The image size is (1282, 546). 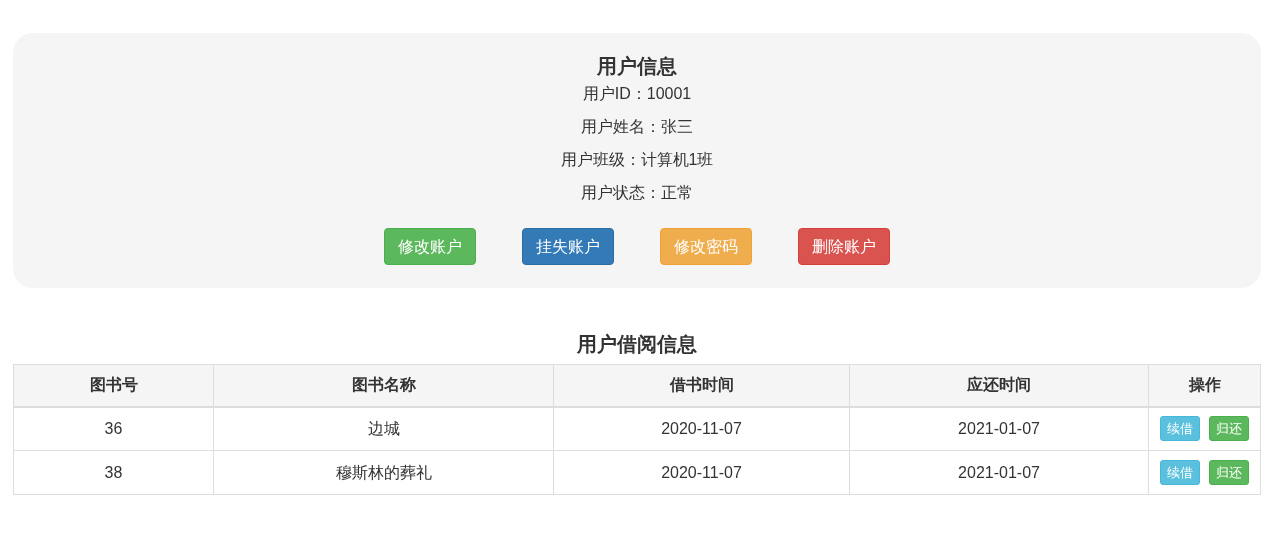 What do you see at coordinates (1204, 385) in the screenshot?
I see `column-header: 操作` at bounding box center [1204, 385].